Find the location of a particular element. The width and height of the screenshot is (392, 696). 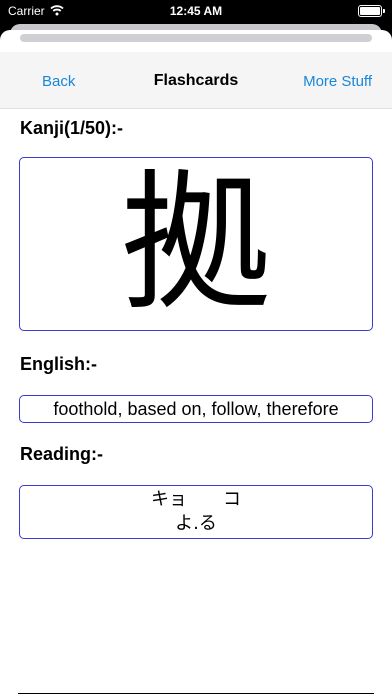

kanji-character: 拠 is located at coordinates (195, 244).